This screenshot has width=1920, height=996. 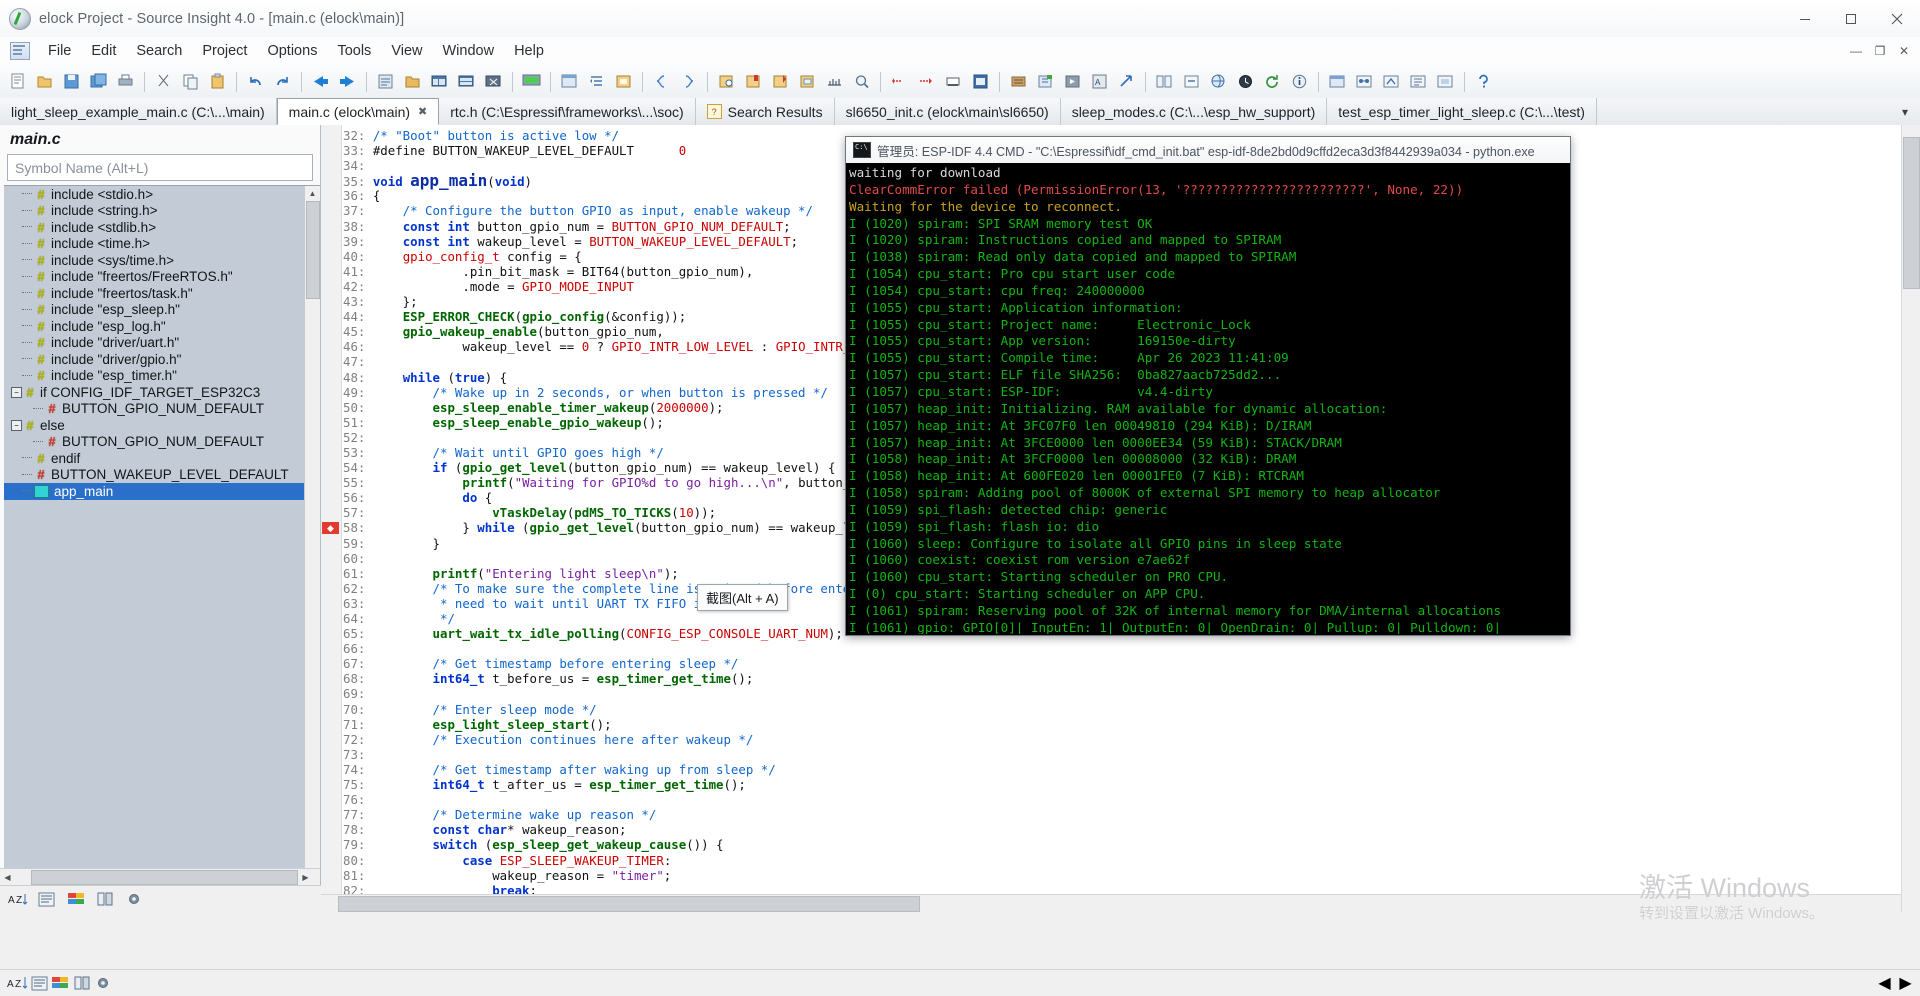 I want to click on symbol-search-input: Symbol Name (Alt+L), so click(x=160, y=167).